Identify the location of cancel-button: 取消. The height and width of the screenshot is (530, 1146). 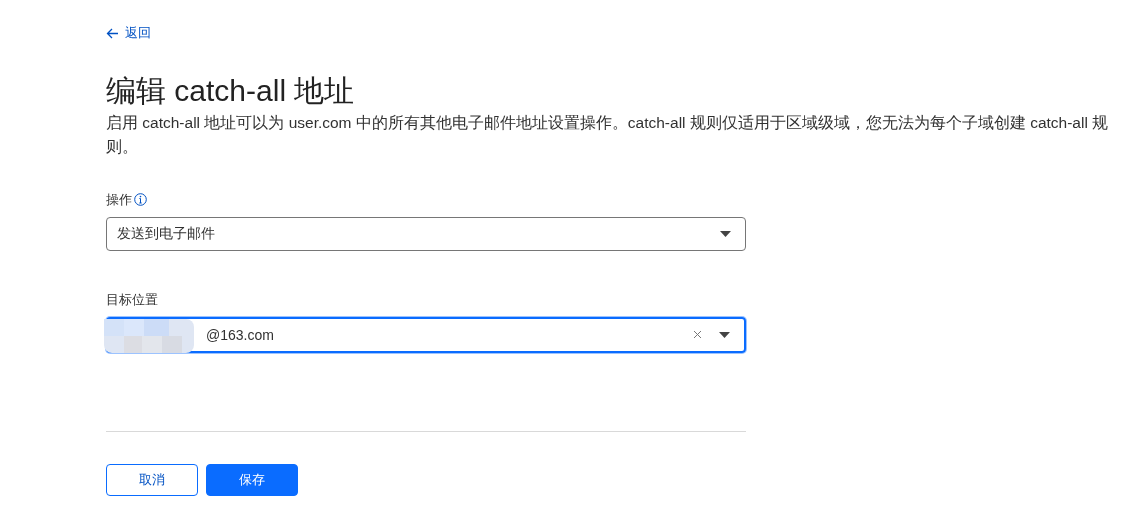
(152, 479).